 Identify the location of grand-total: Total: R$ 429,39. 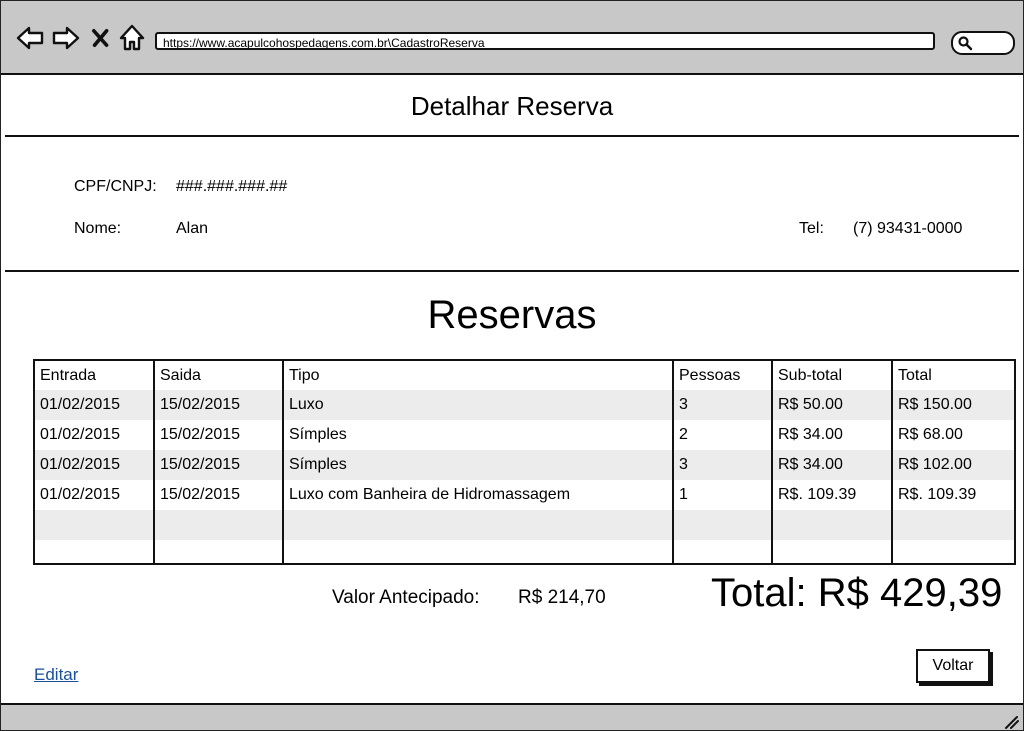
(857, 593).